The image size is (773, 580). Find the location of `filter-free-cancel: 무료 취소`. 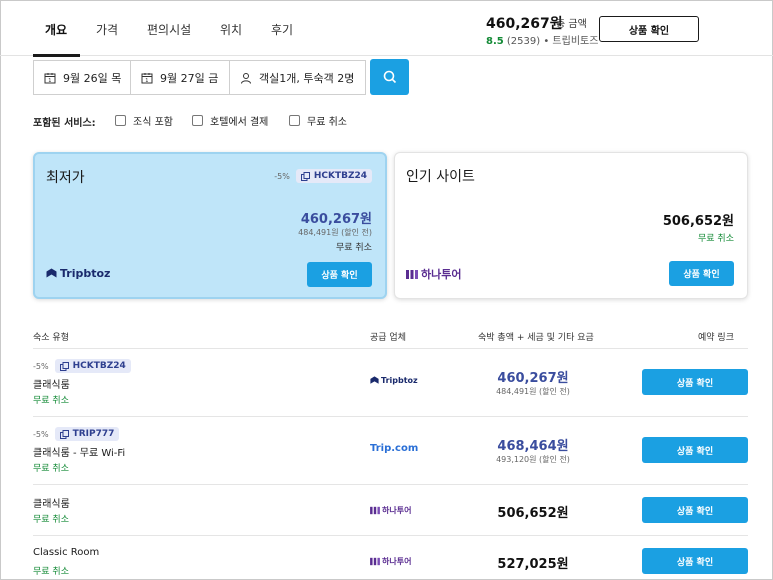

filter-free-cancel: 무료 취소 is located at coordinates (318, 120).